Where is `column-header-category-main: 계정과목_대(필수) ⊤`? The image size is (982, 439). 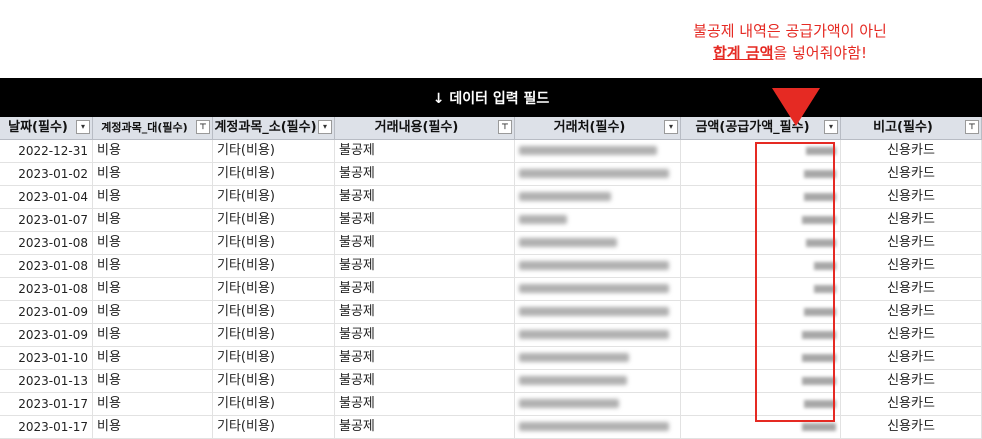 column-header-category-main: 계정과목_대(필수) ⊤ is located at coordinates (153, 128).